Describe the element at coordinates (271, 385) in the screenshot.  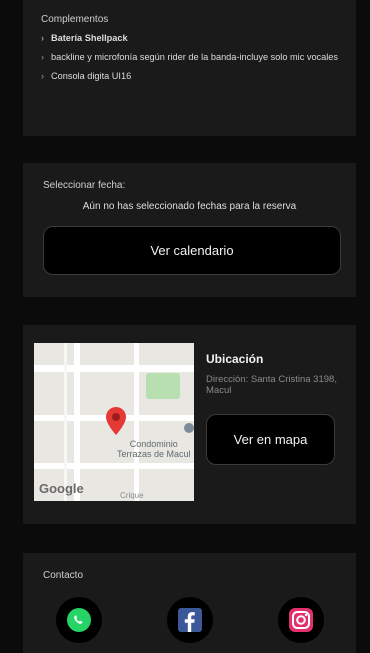
I see `location-address: Dirección: Santa Cristina 3198, Macul` at that location.